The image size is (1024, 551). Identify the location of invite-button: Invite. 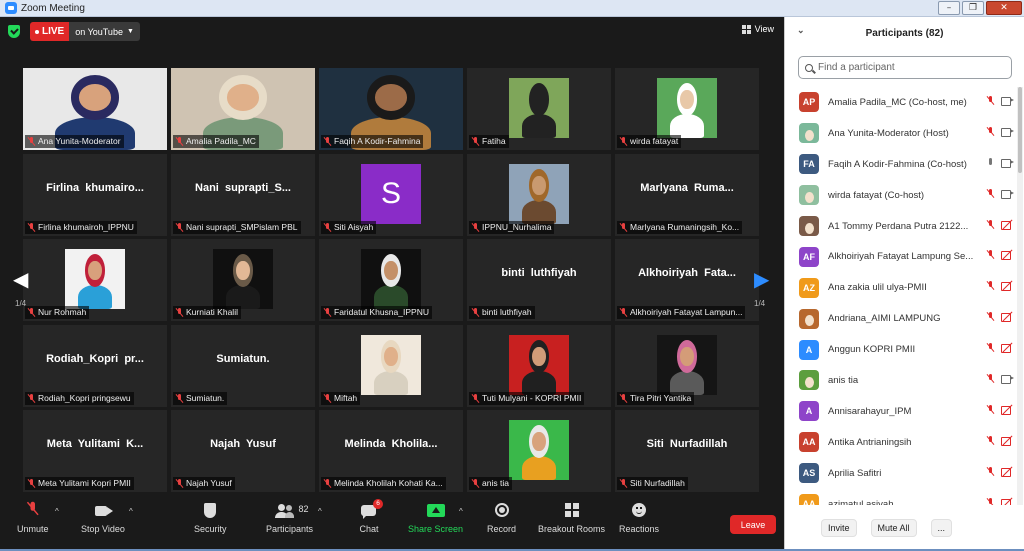
(839, 528).